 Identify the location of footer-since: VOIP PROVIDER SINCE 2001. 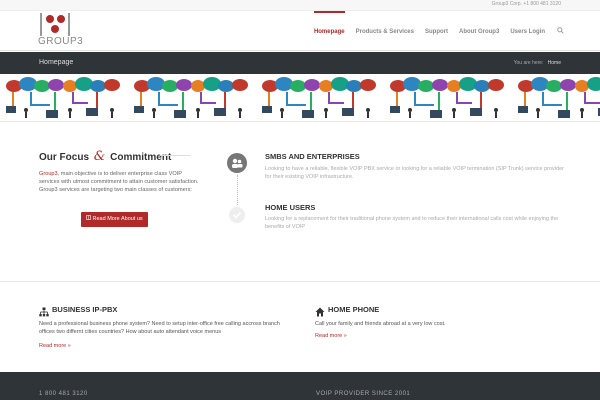
(363, 394).